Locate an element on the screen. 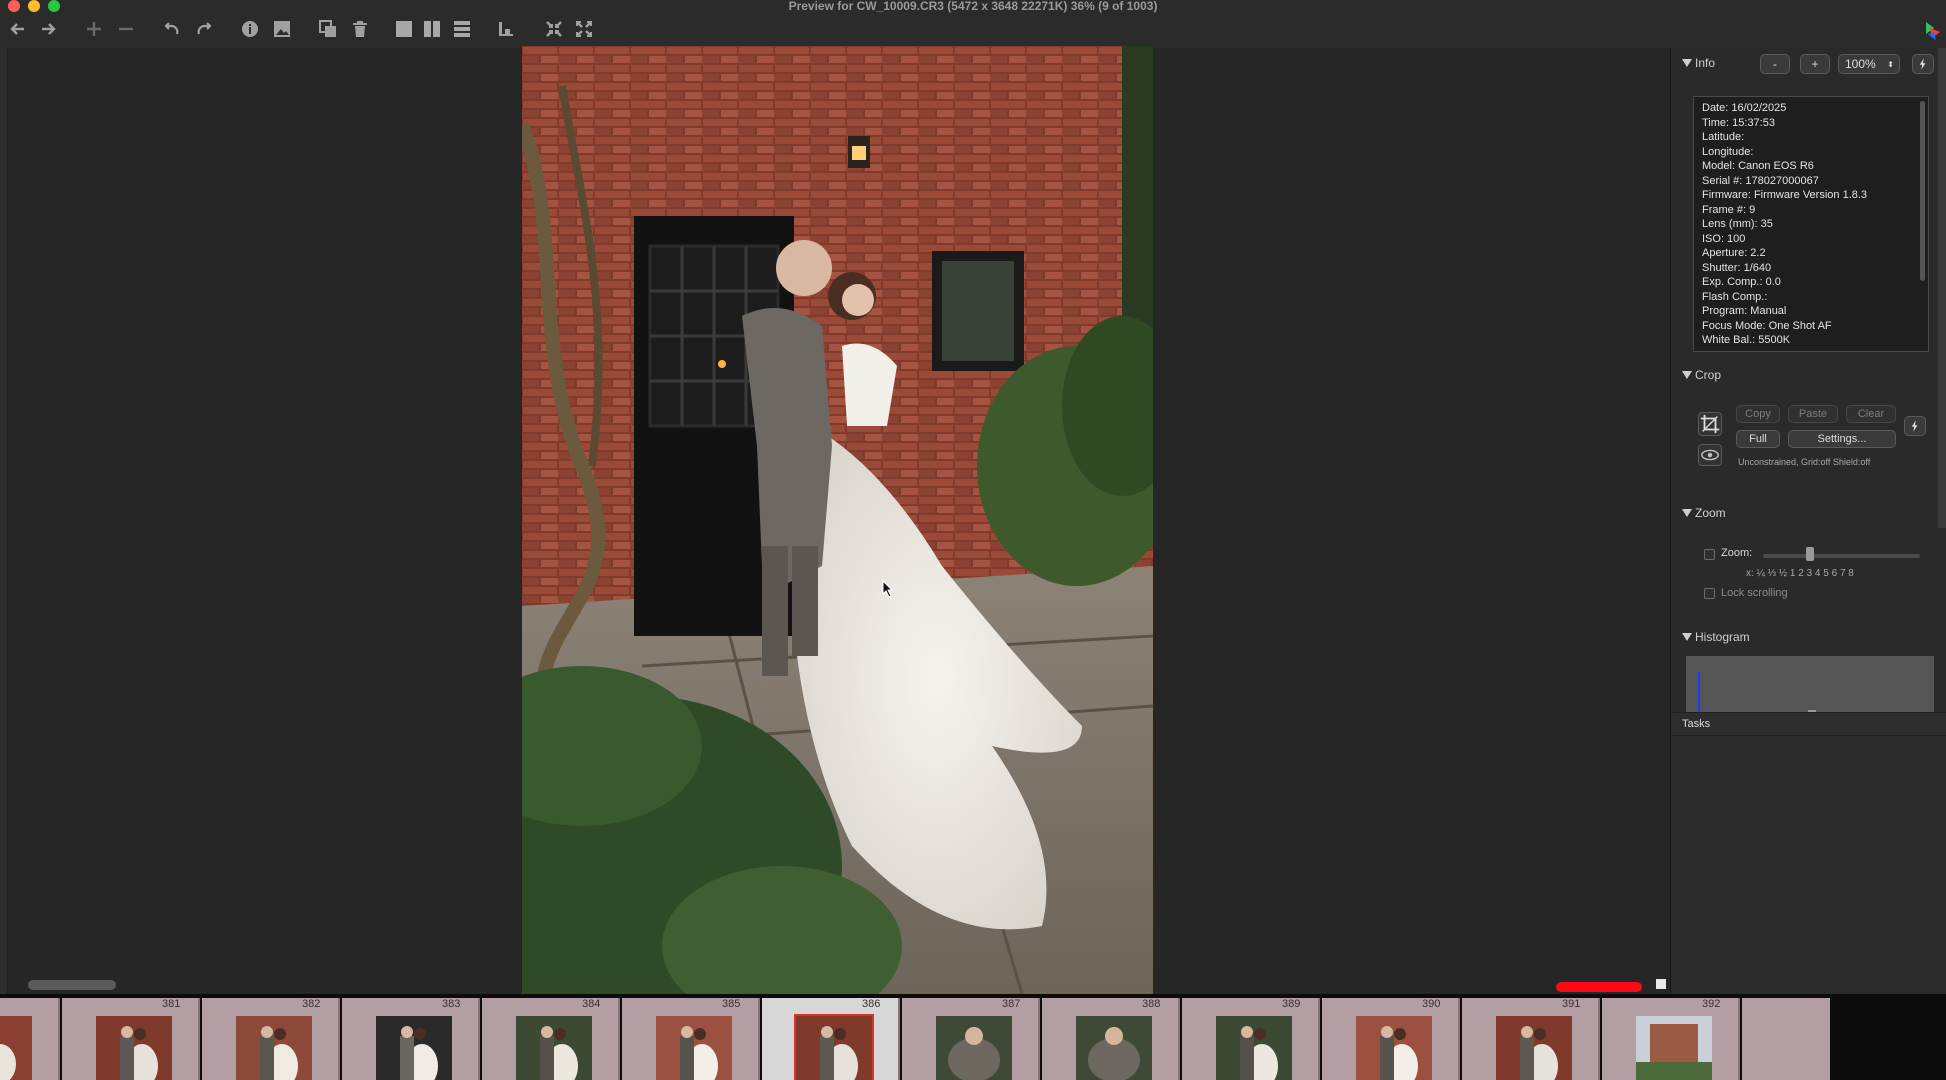  filmstrip-cell is located at coordinates (30, 1039).